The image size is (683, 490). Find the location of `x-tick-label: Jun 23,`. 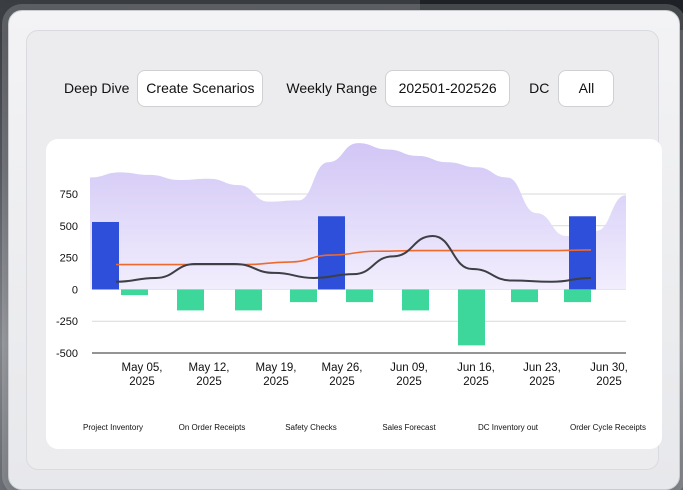

x-tick-label: Jun 23, is located at coordinates (542, 368).